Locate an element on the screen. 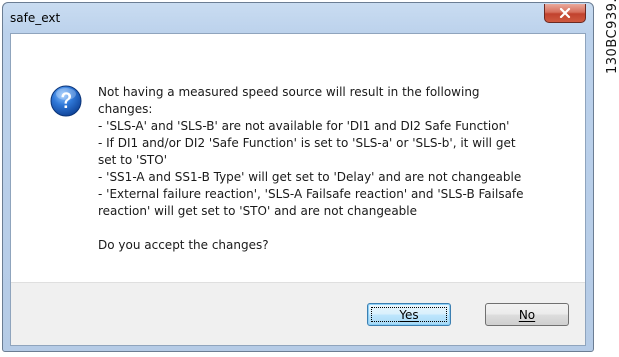  no-button: No is located at coordinates (527, 314).